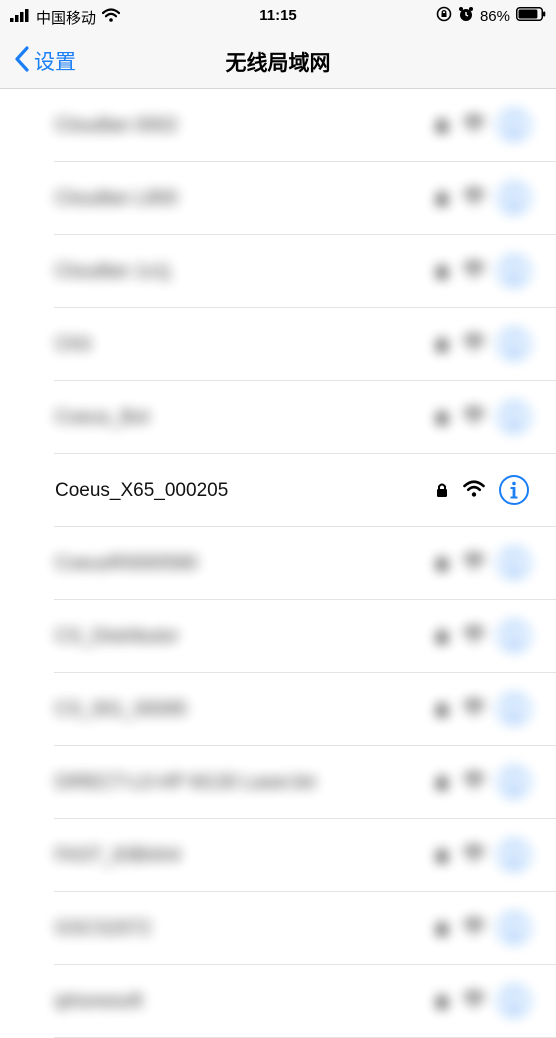  What do you see at coordinates (278, 855) in the screenshot?
I see `network-row: FAST_83B4A4` at bounding box center [278, 855].